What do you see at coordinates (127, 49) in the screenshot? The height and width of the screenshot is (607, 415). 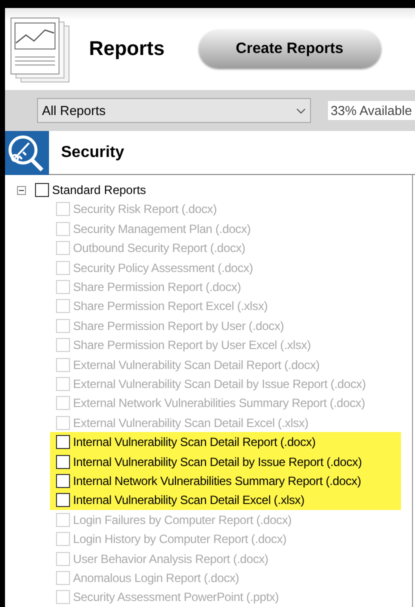 I see `page-title: Reports` at bounding box center [127, 49].